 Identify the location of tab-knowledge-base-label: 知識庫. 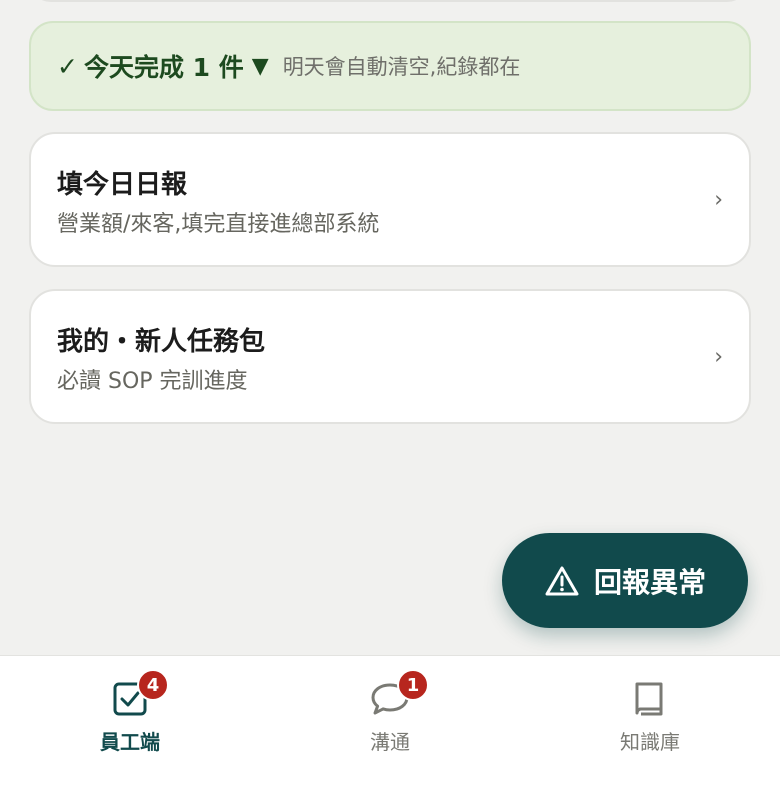
(650, 742).